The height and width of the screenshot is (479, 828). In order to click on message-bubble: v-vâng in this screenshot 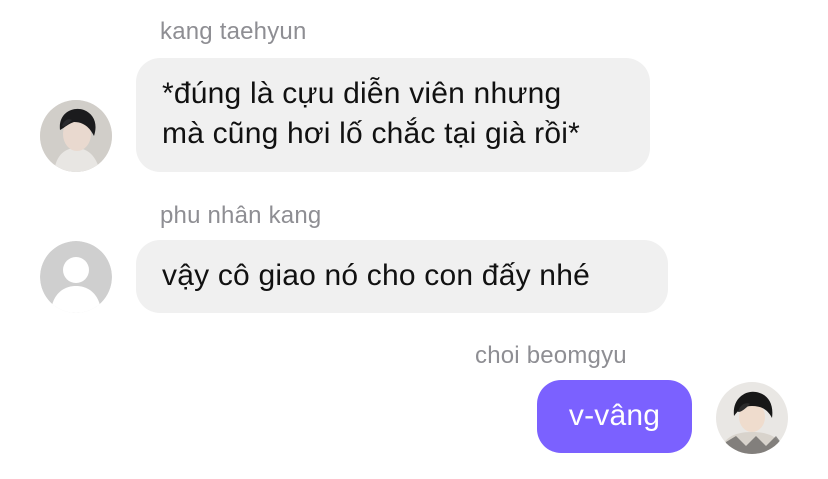, I will do `click(614, 416)`.